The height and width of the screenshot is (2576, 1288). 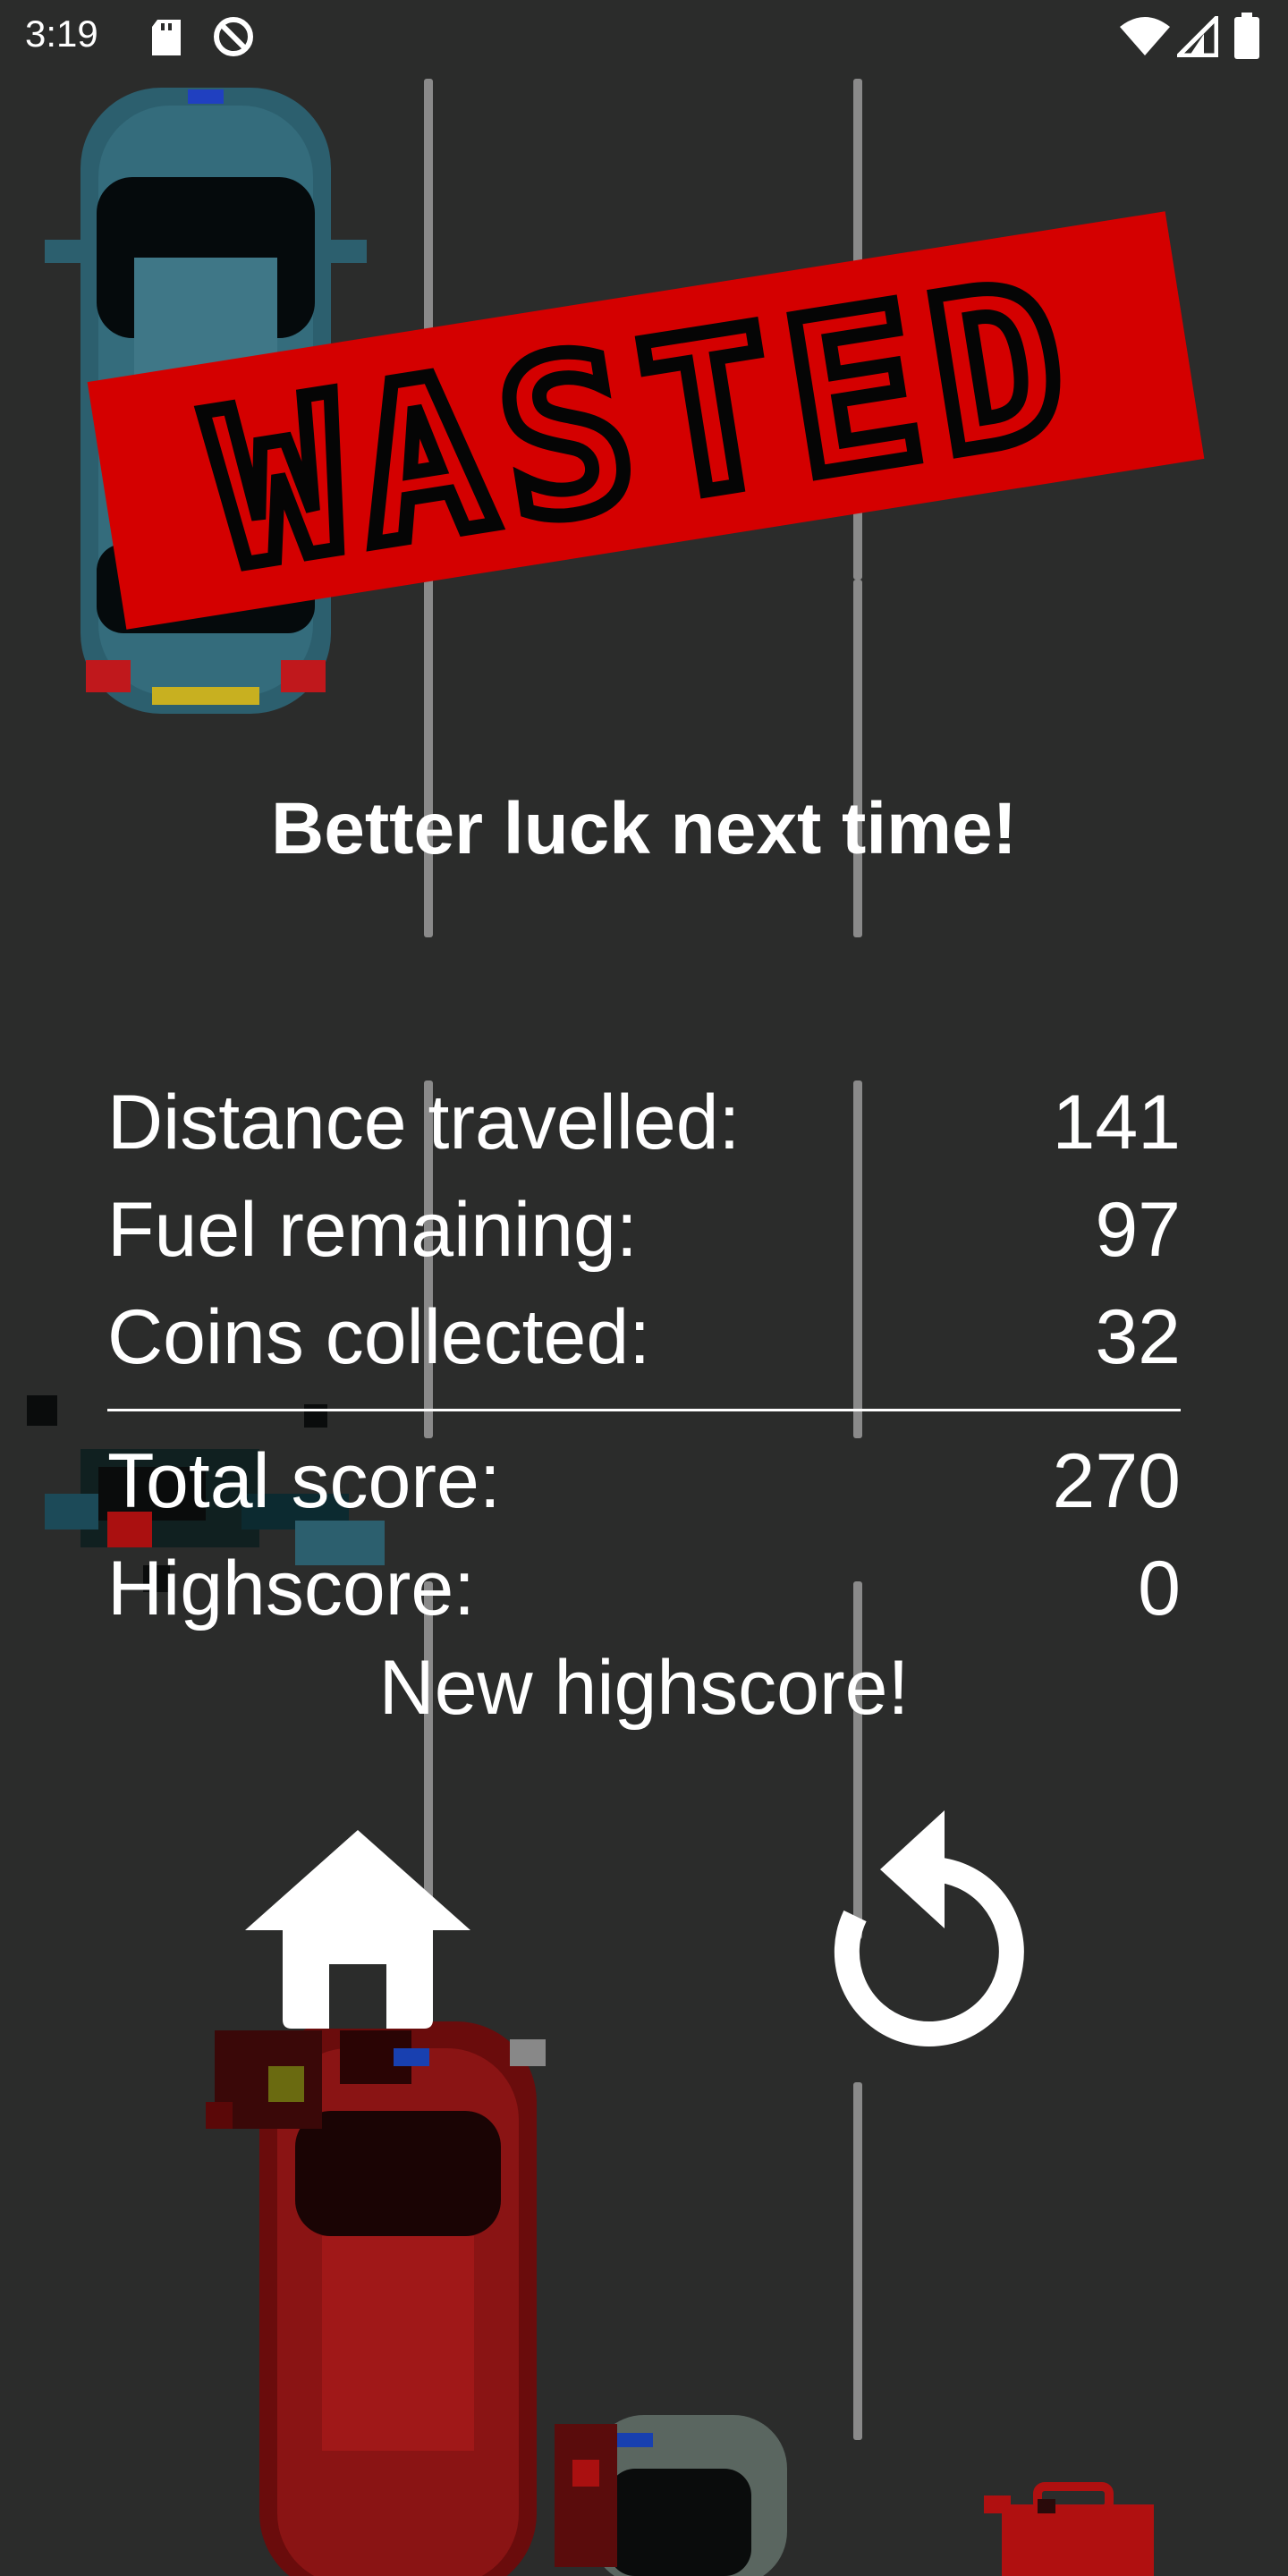 I want to click on red-car, so click(x=376, y=2298).